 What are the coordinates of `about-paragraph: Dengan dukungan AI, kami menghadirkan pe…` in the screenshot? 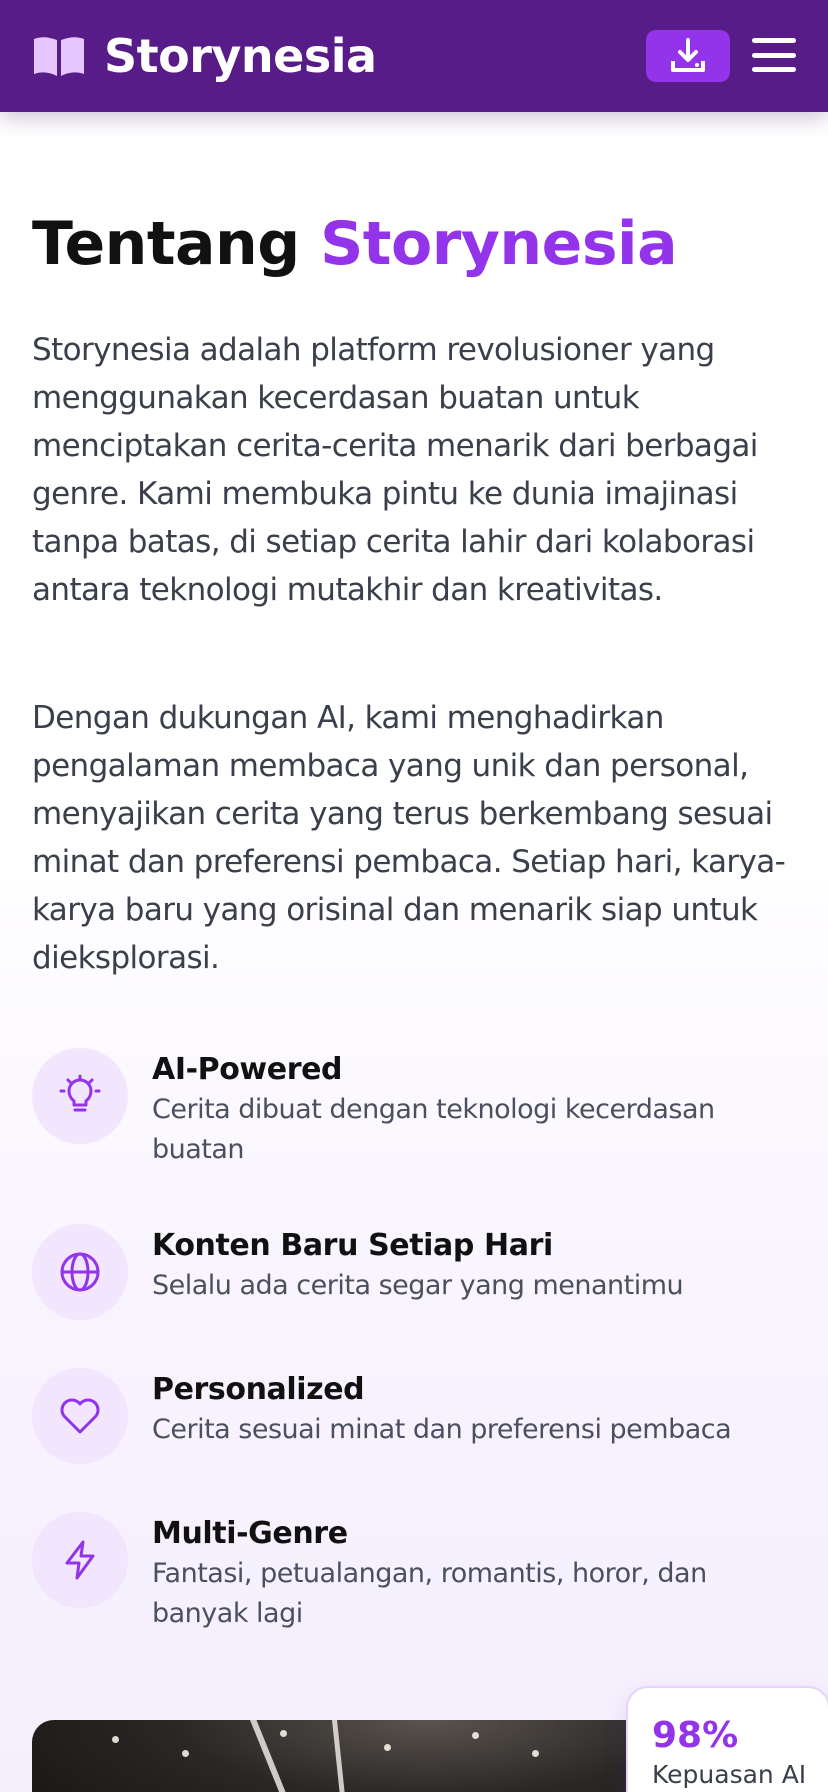 It's located at (409, 838).